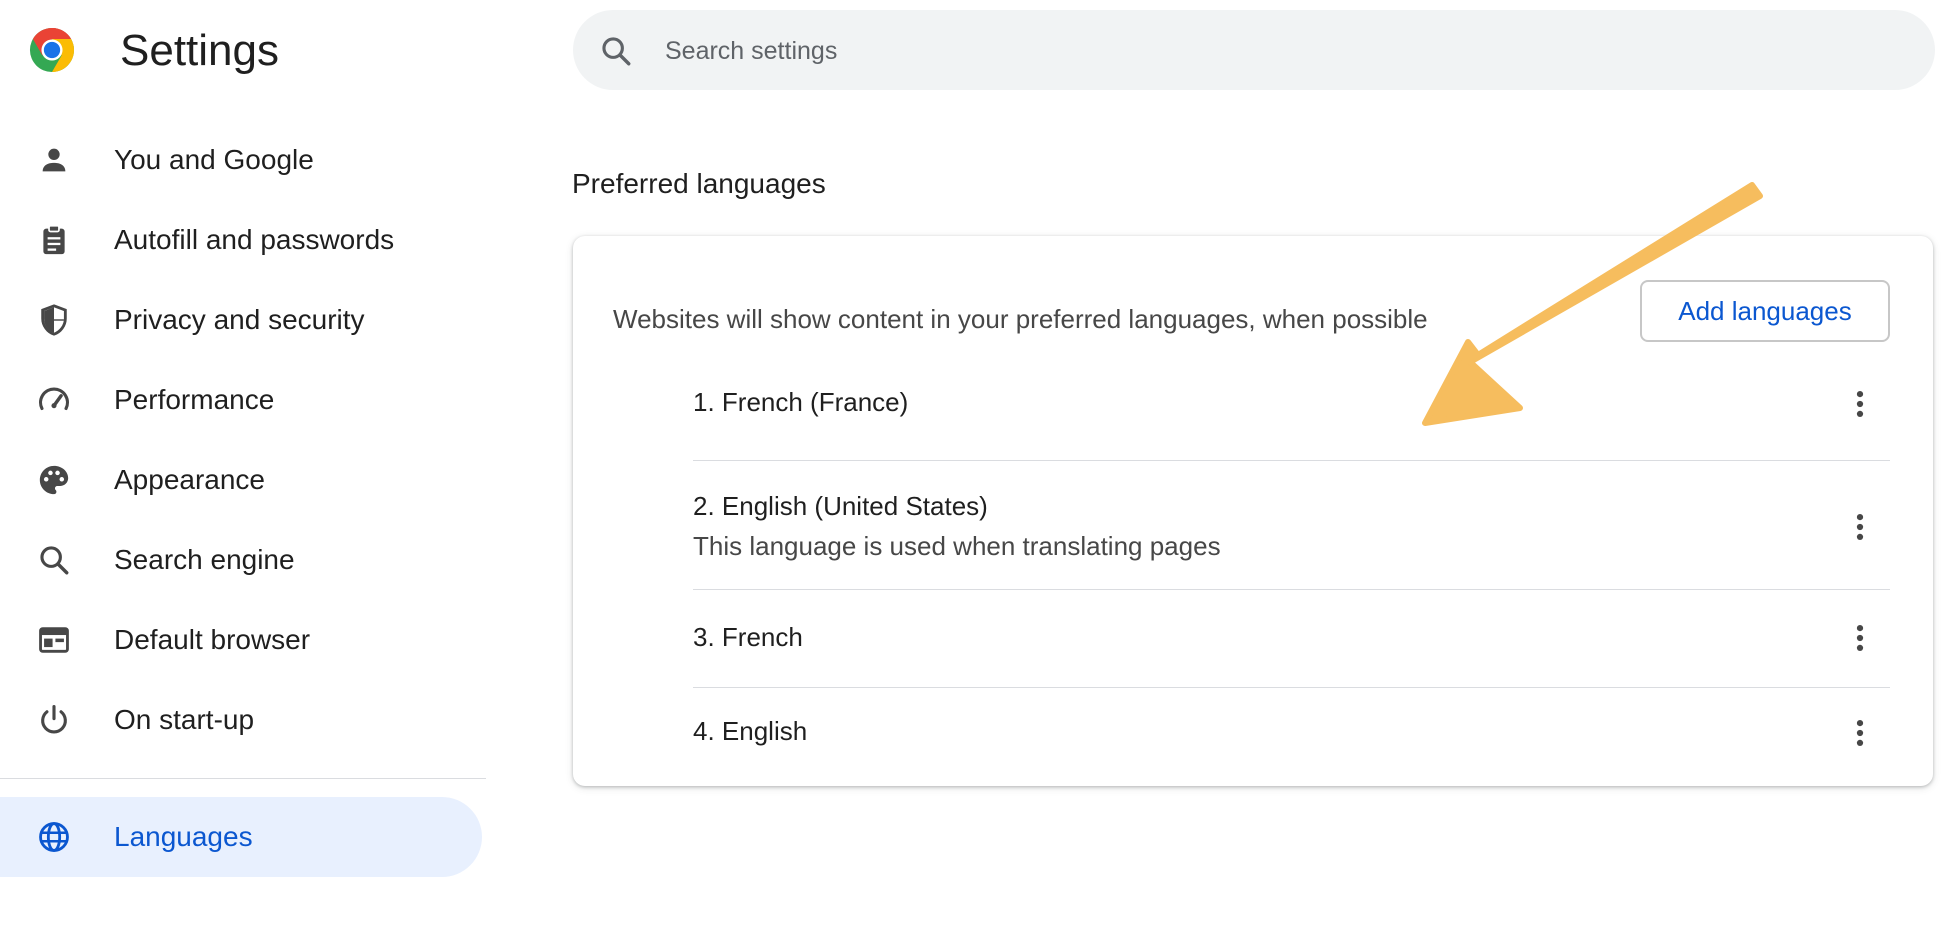 This screenshot has height=942, width=1958. What do you see at coordinates (194, 399) in the screenshot?
I see `sidebar-item-label: Performance` at bounding box center [194, 399].